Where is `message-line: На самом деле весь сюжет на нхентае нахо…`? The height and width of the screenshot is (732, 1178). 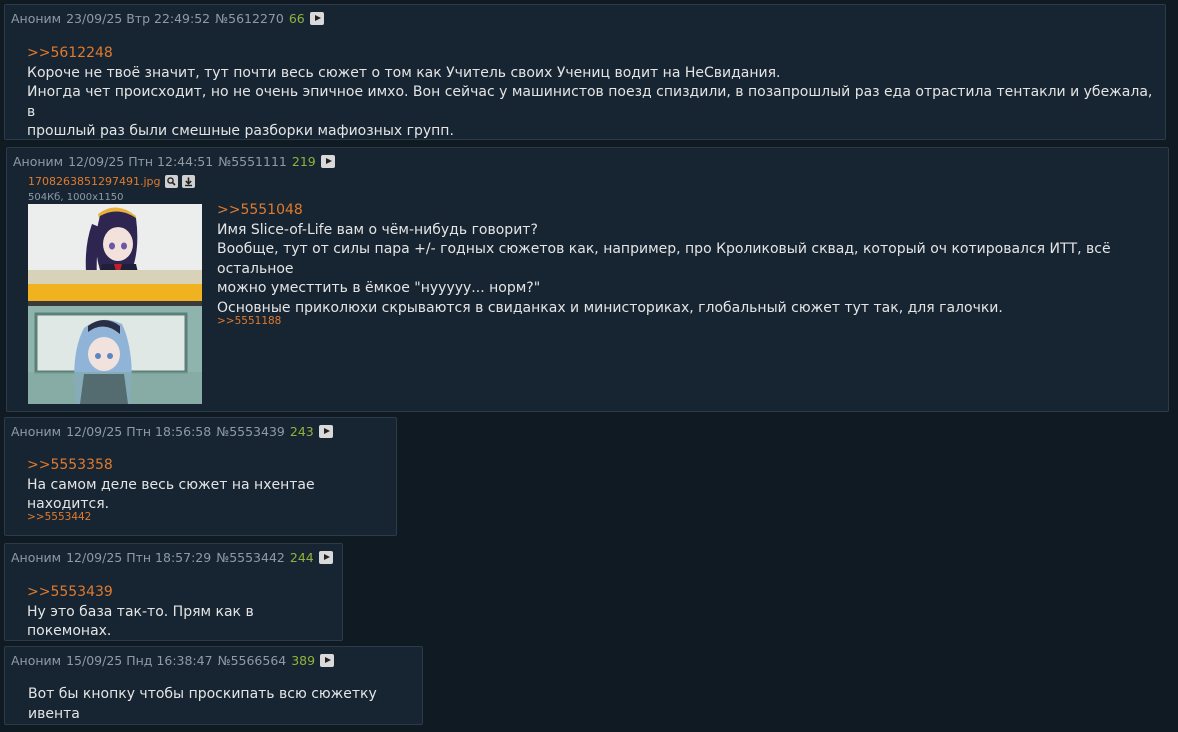 message-line: На самом деле весь сюжет на нхентае нахо… is located at coordinates (171, 494).